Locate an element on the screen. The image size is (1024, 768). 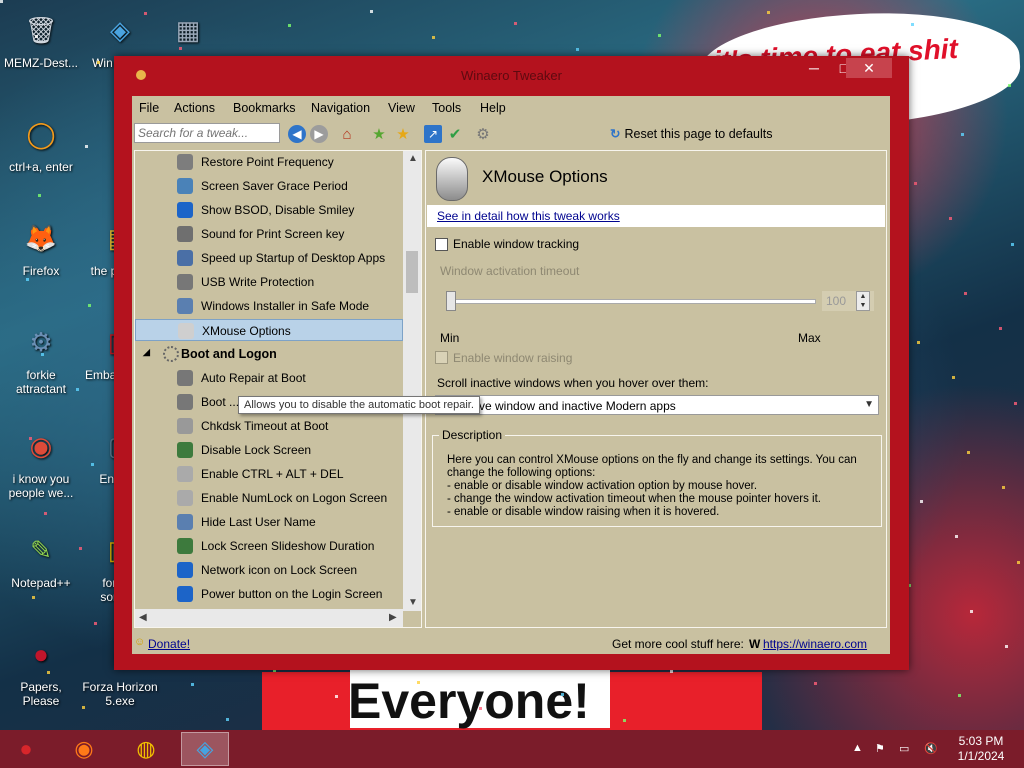
back-icon: ◀ is located at coordinates (297, 134).